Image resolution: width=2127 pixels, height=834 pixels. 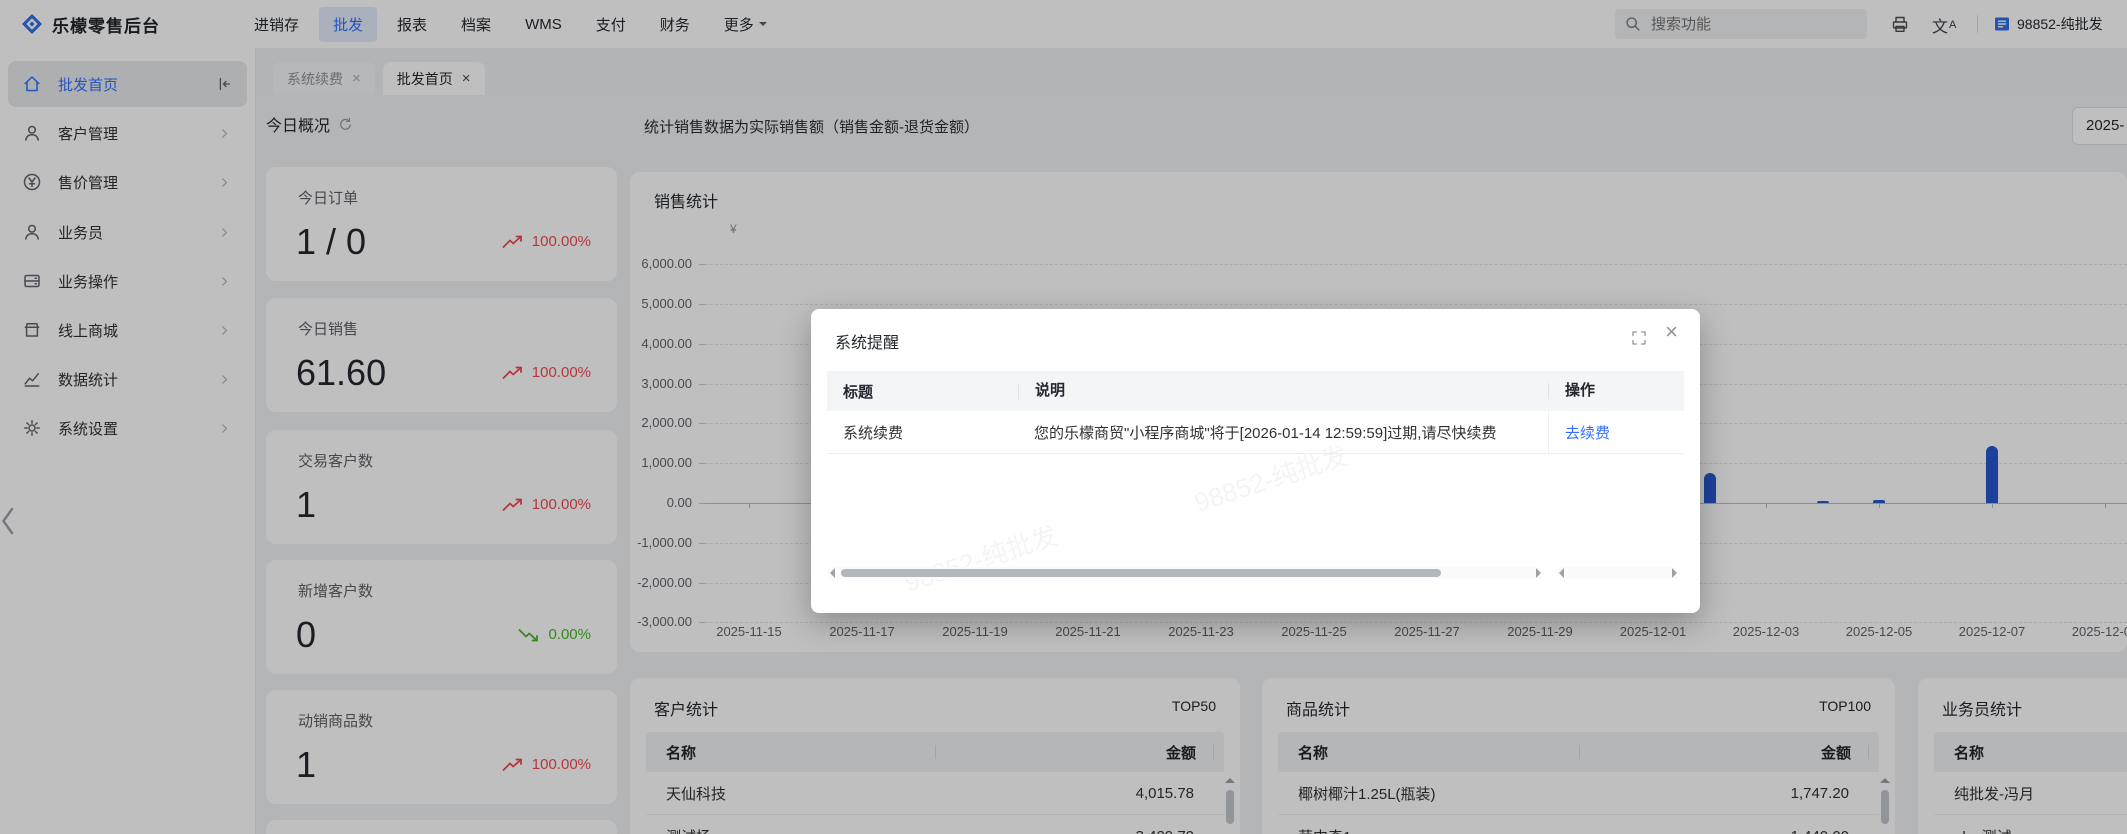 What do you see at coordinates (1141, 573) in the screenshot?
I see `hscroll-thumb` at bounding box center [1141, 573].